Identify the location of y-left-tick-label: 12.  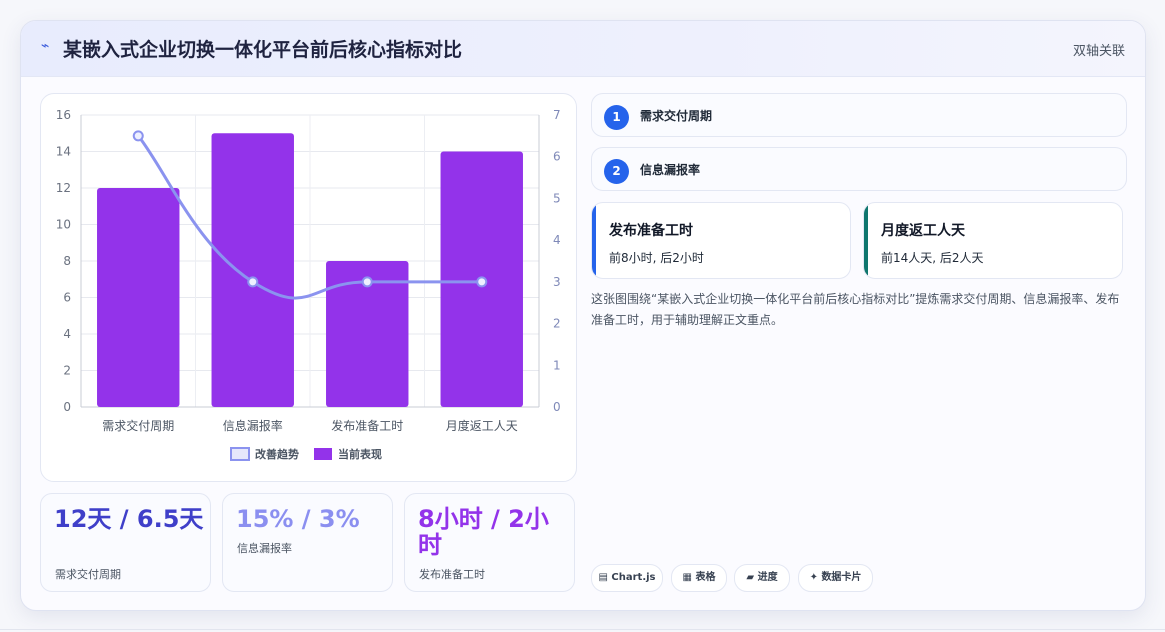
(63, 188).